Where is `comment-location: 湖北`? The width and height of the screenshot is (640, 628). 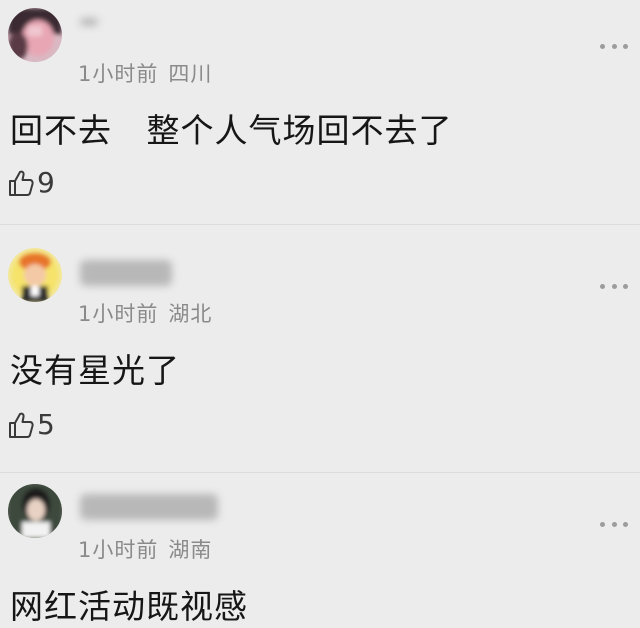
comment-location: 湖北 is located at coordinates (190, 314).